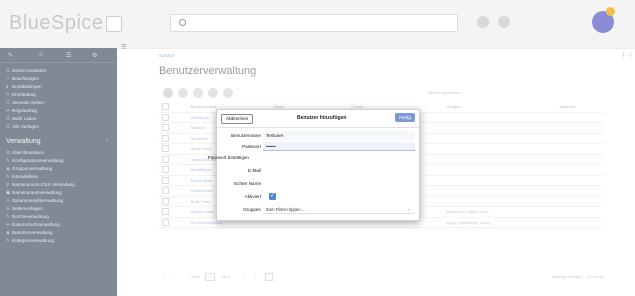 The image size is (635, 296). I want to click on avatar-badge-icon, so click(610, 11).